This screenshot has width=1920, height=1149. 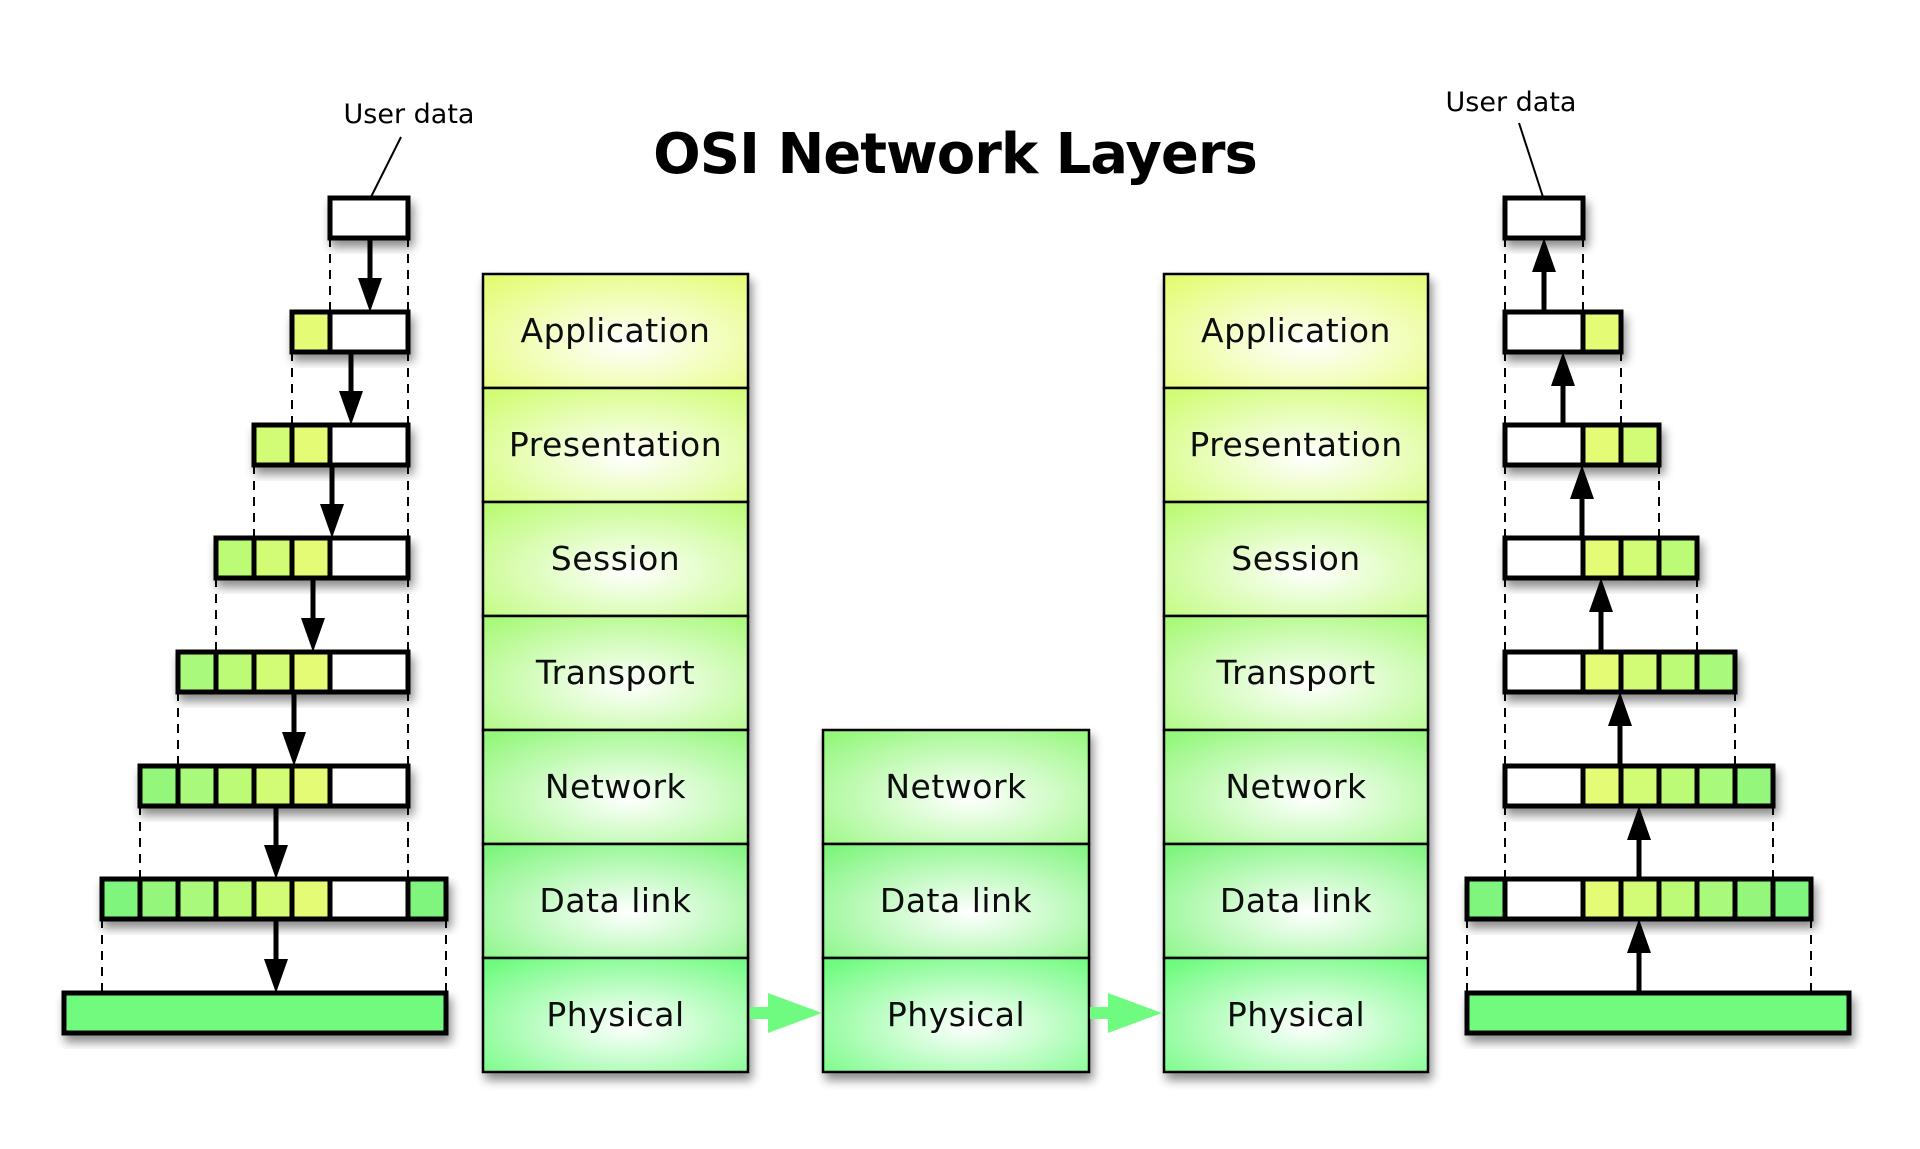 What do you see at coordinates (616, 330) in the screenshot?
I see `sender-layer-label: Application` at bounding box center [616, 330].